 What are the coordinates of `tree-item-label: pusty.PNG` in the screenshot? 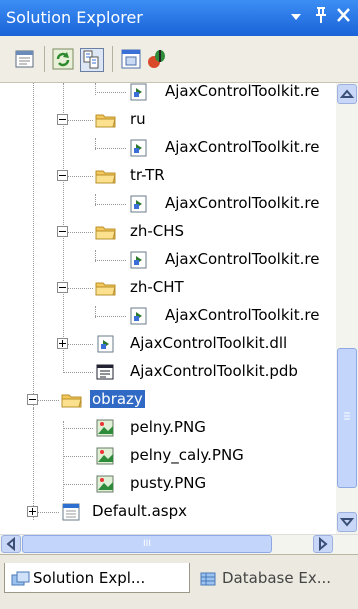 It's located at (168, 483).